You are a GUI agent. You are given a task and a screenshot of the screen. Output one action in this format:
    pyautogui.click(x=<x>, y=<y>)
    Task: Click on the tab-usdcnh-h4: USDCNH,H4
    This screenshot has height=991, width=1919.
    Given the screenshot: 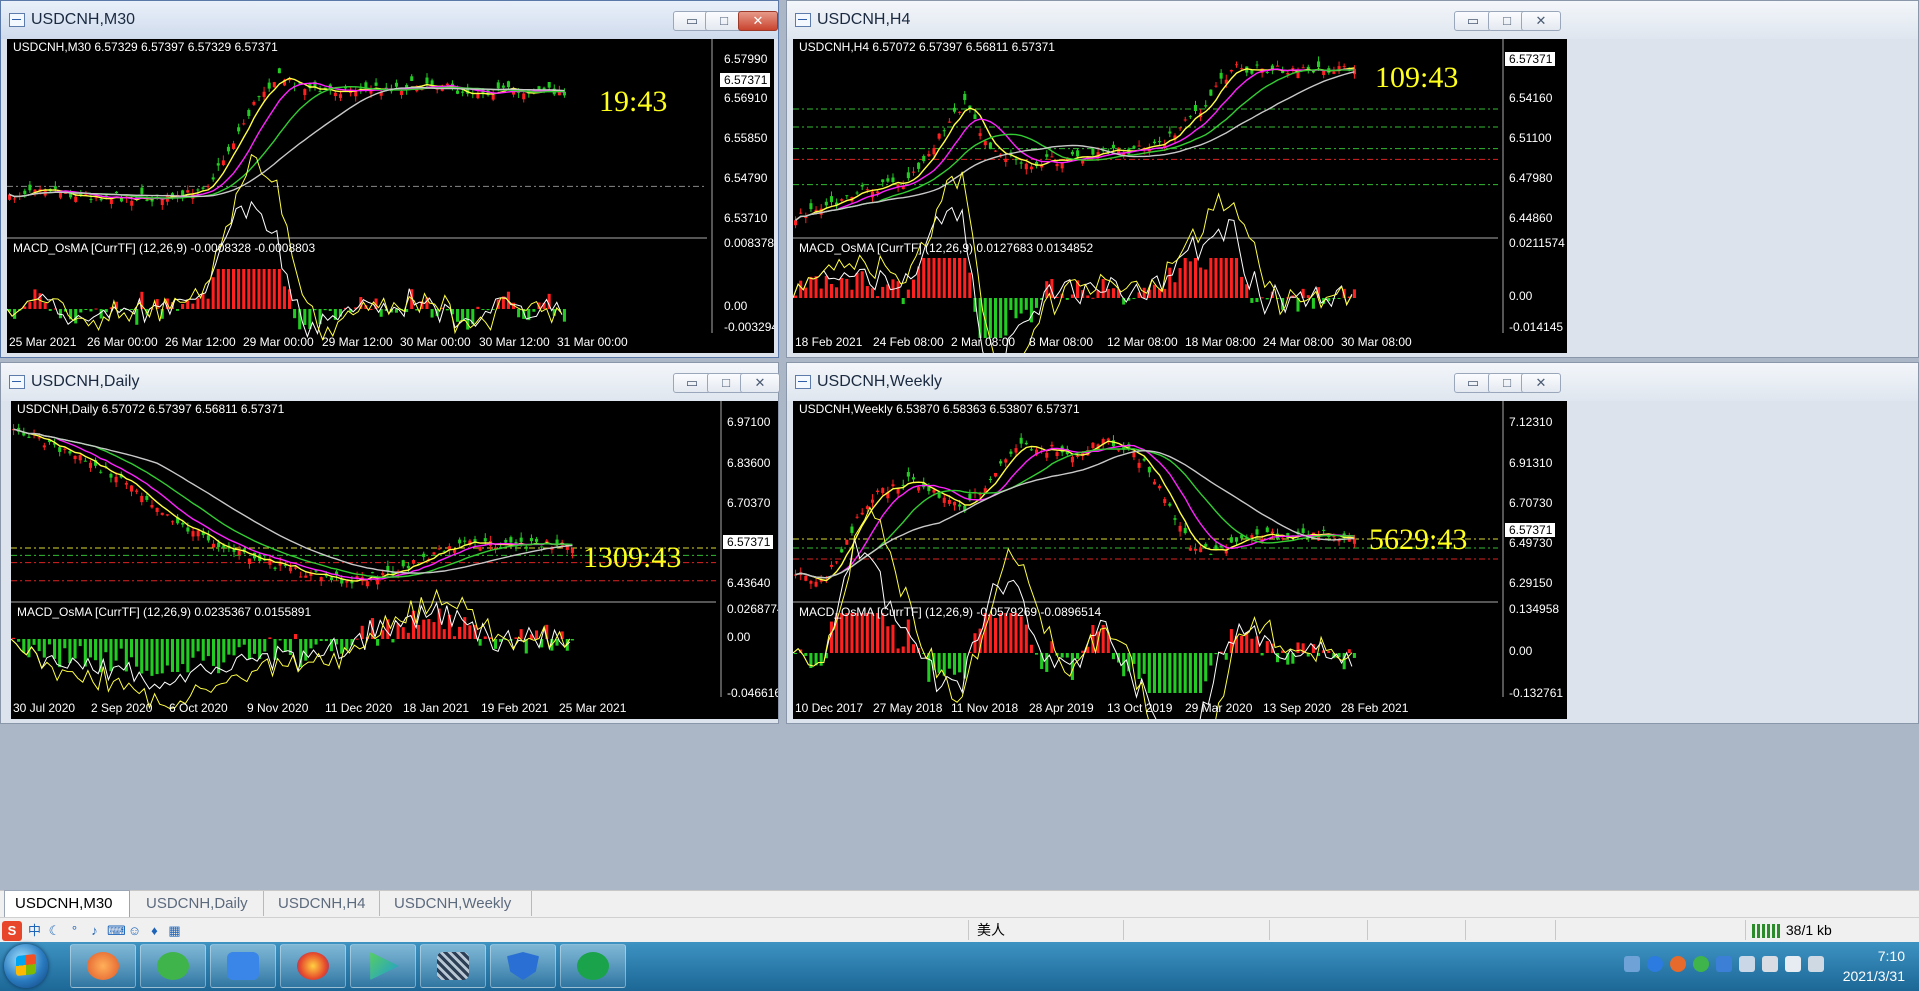 What is the action you would take?
    pyautogui.click(x=324, y=903)
    